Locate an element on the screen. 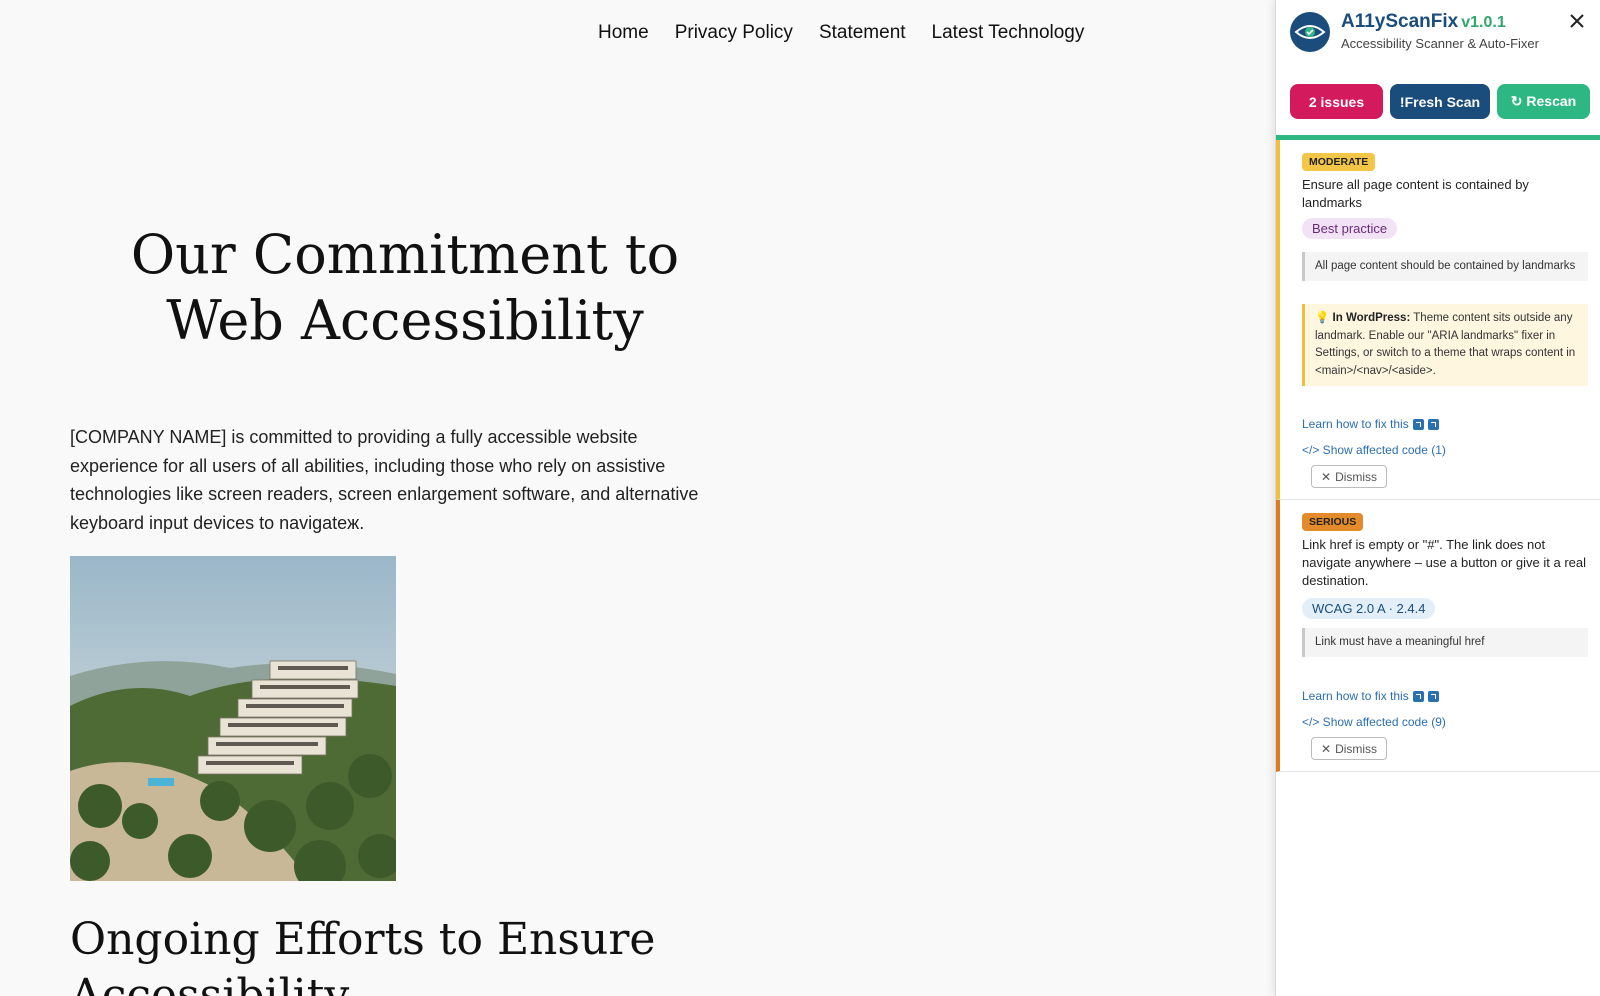 The image size is (1600, 996). nav-latest-technology: Latest Technology is located at coordinates (1008, 33).